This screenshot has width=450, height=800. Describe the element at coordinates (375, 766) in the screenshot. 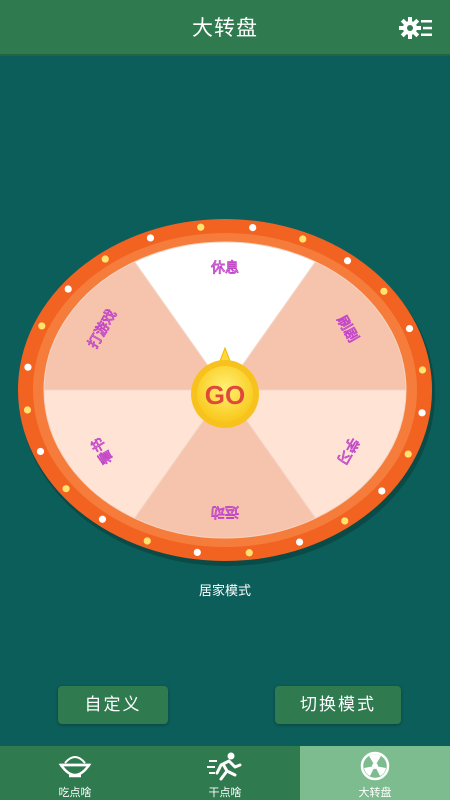

I see `wheel-icon` at that location.